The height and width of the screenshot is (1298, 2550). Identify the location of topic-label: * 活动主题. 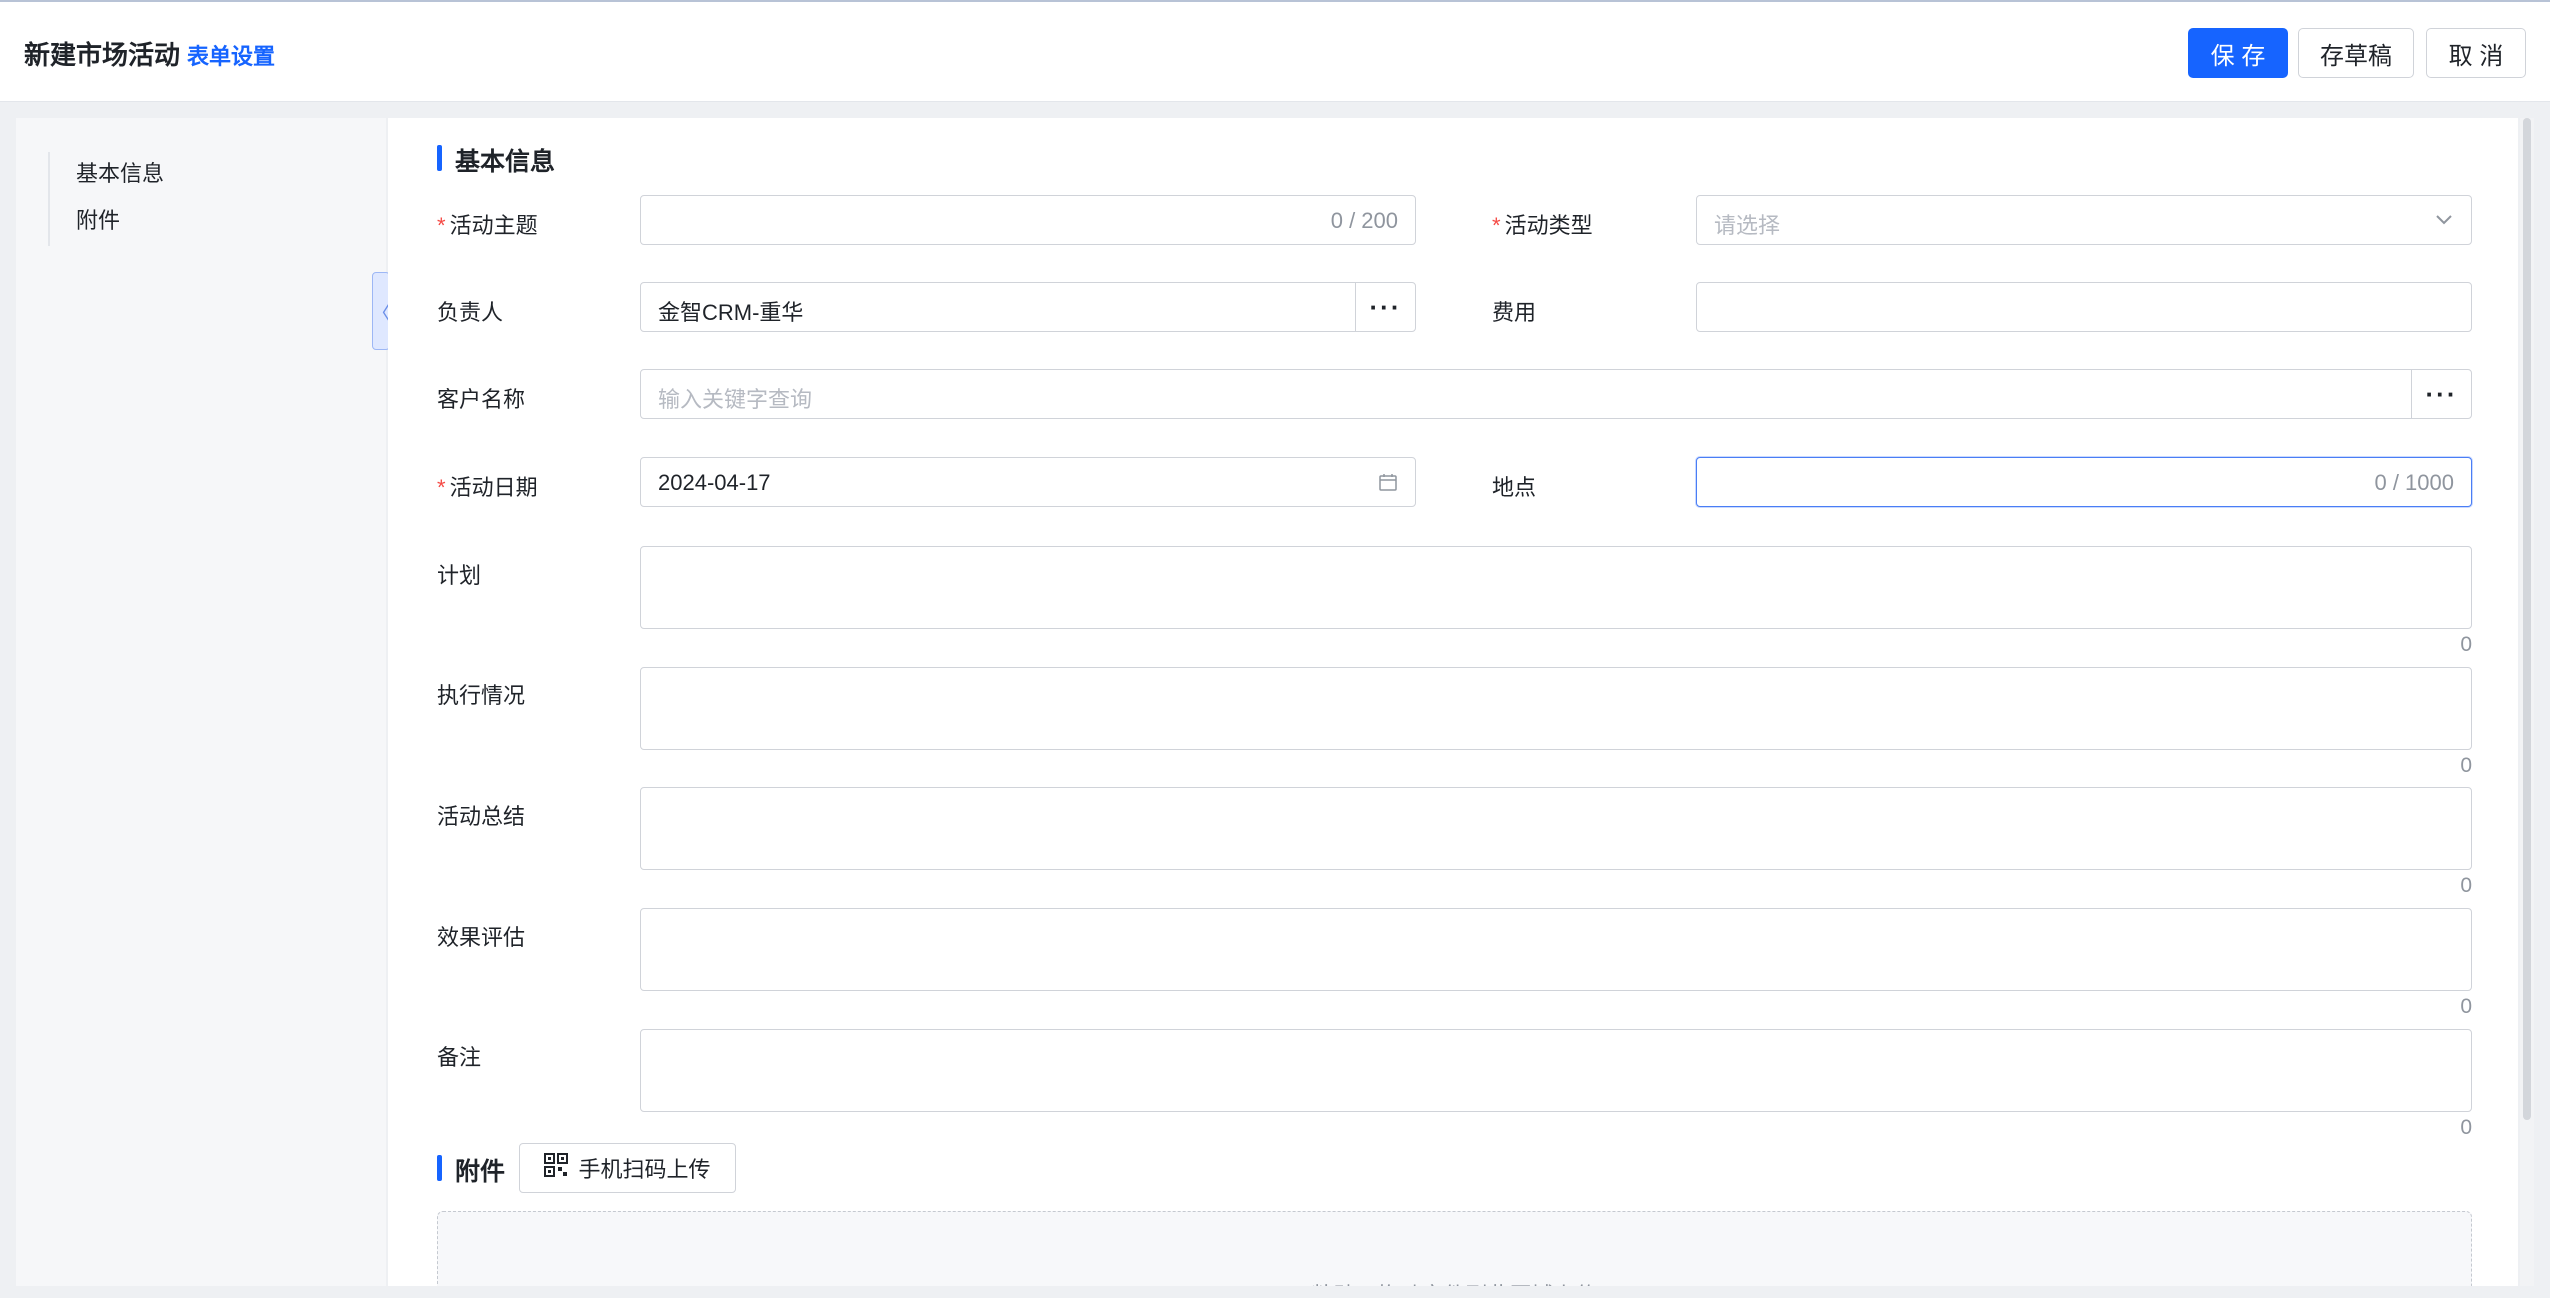
(487, 225).